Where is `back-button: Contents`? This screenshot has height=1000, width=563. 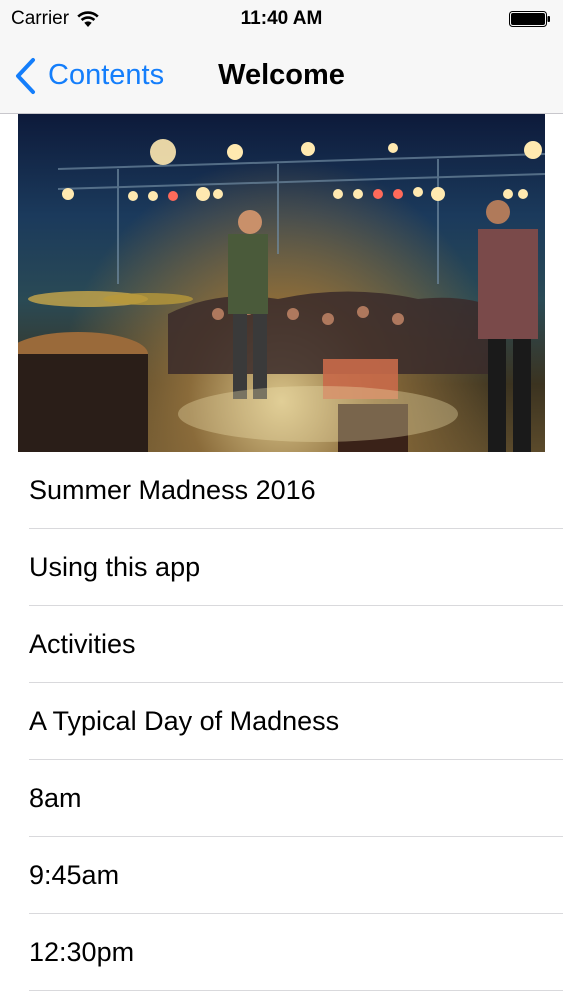 back-button: Contents is located at coordinates (89, 75).